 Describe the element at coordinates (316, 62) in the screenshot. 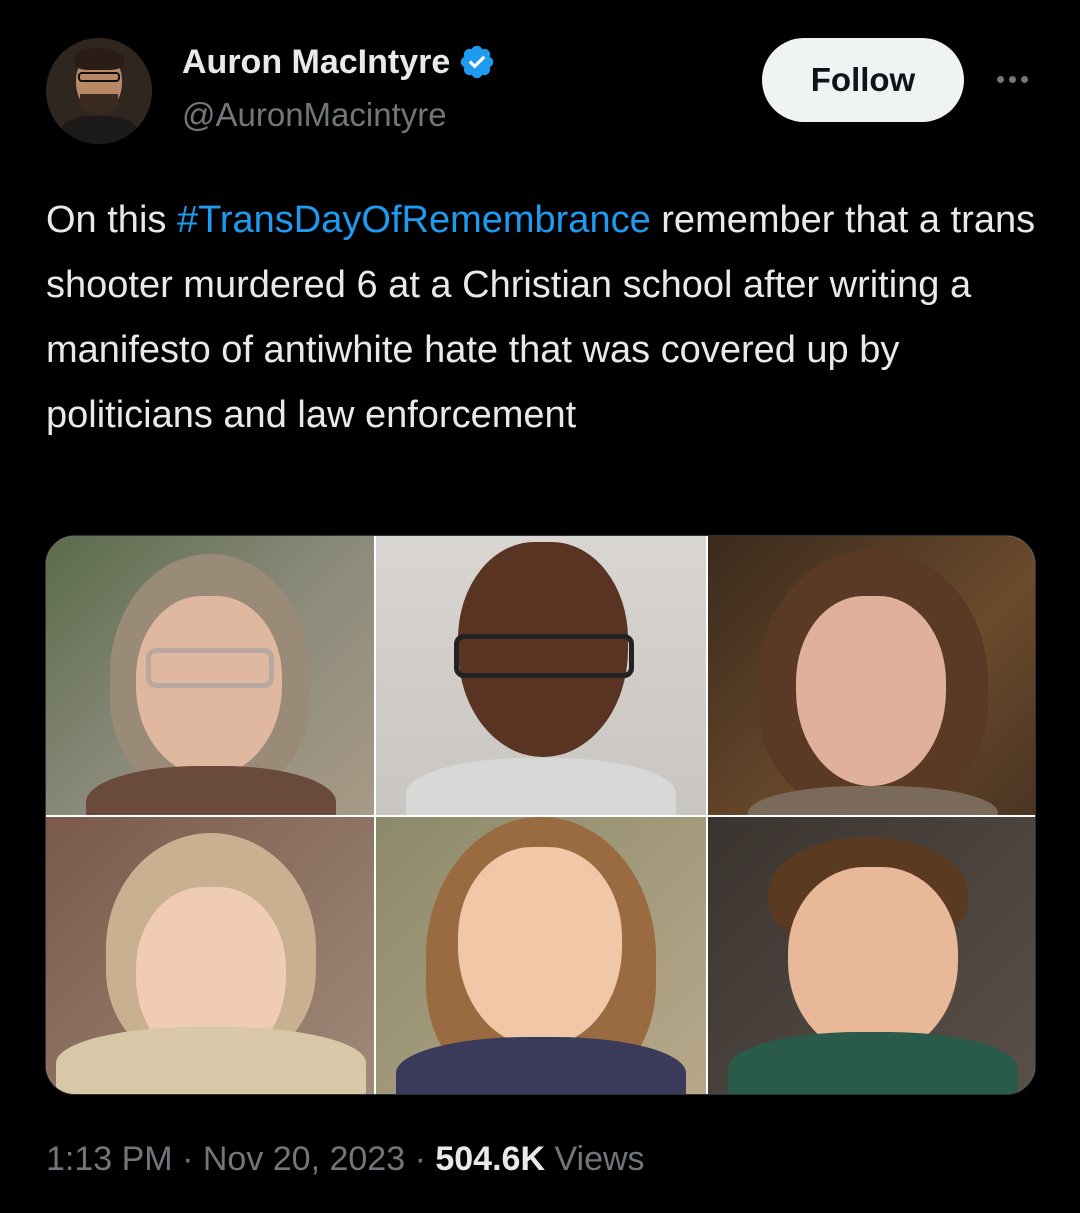

I see `author-name: Auron MacIntyre` at that location.